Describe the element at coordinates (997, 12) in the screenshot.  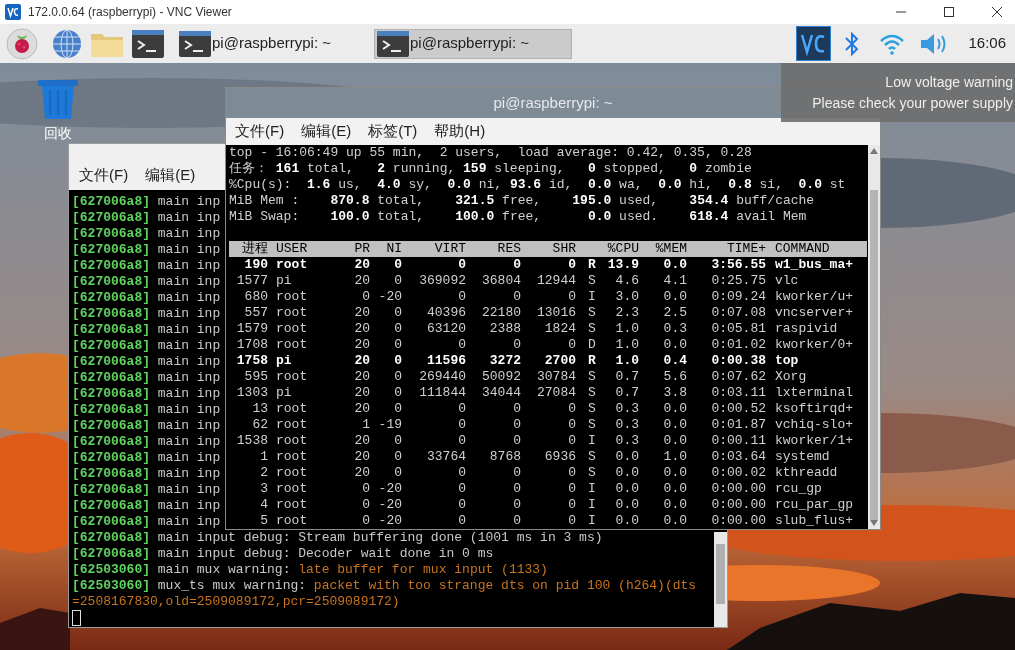
I see `close-icon` at that location.